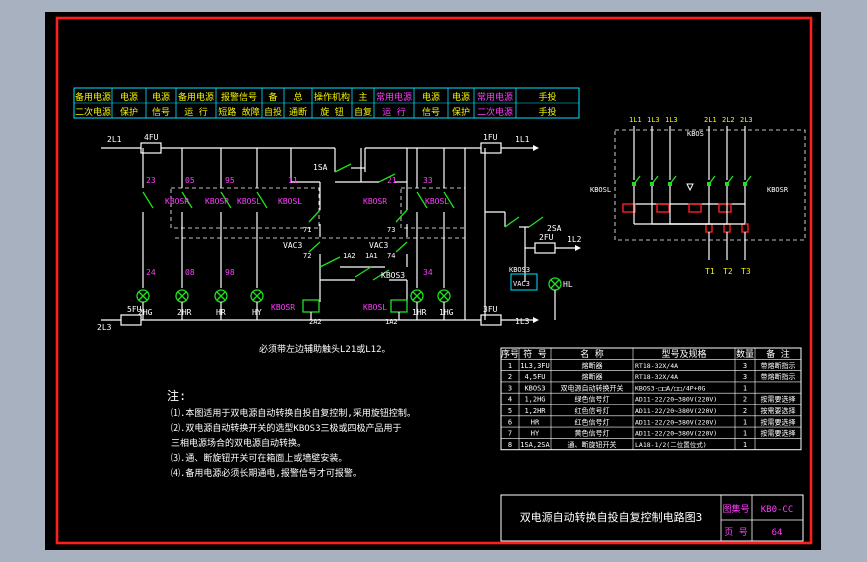  Describe the element at coordinates (491, 320) in the screenshot. I see `fuse-3fu` at that location.